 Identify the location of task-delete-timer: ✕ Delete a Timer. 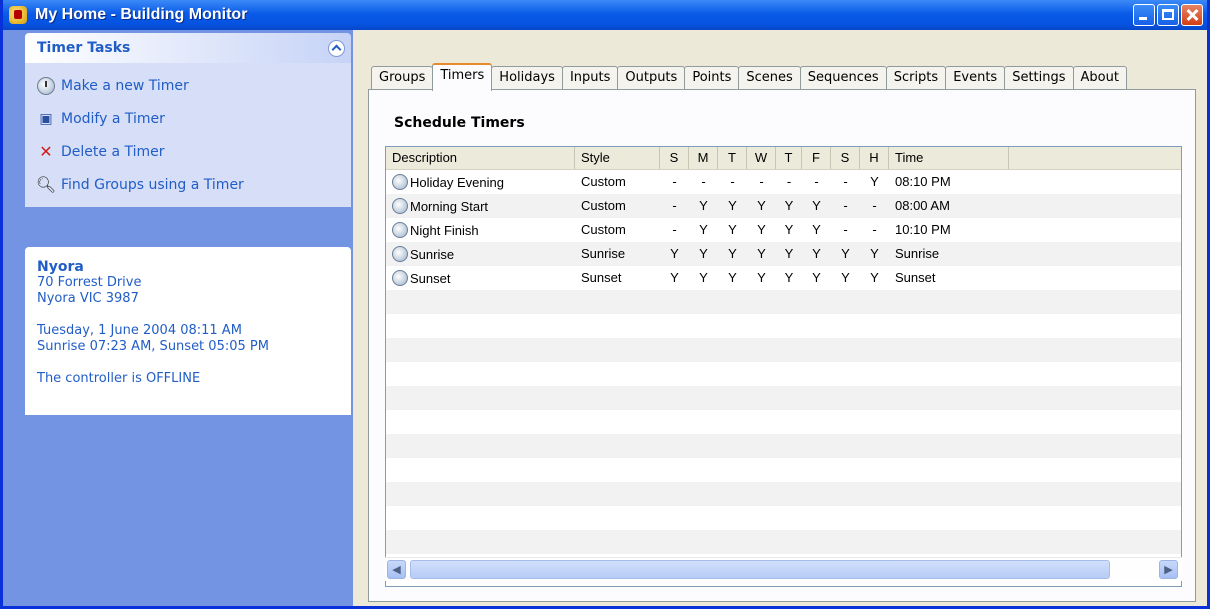
(188, 151).